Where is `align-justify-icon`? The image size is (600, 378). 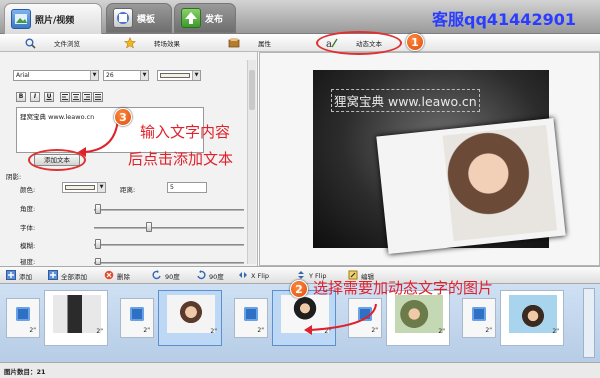 align-justify-icon is located at coordinates (98, 97).